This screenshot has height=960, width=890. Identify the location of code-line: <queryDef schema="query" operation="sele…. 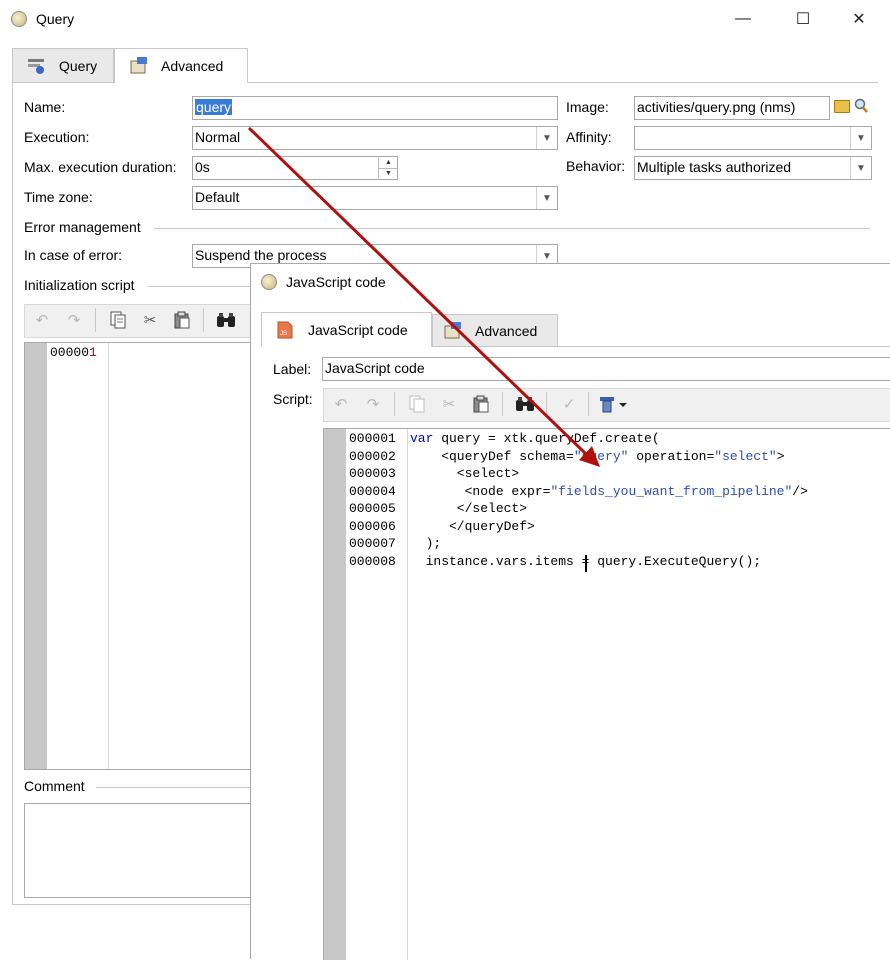
(650, 457).